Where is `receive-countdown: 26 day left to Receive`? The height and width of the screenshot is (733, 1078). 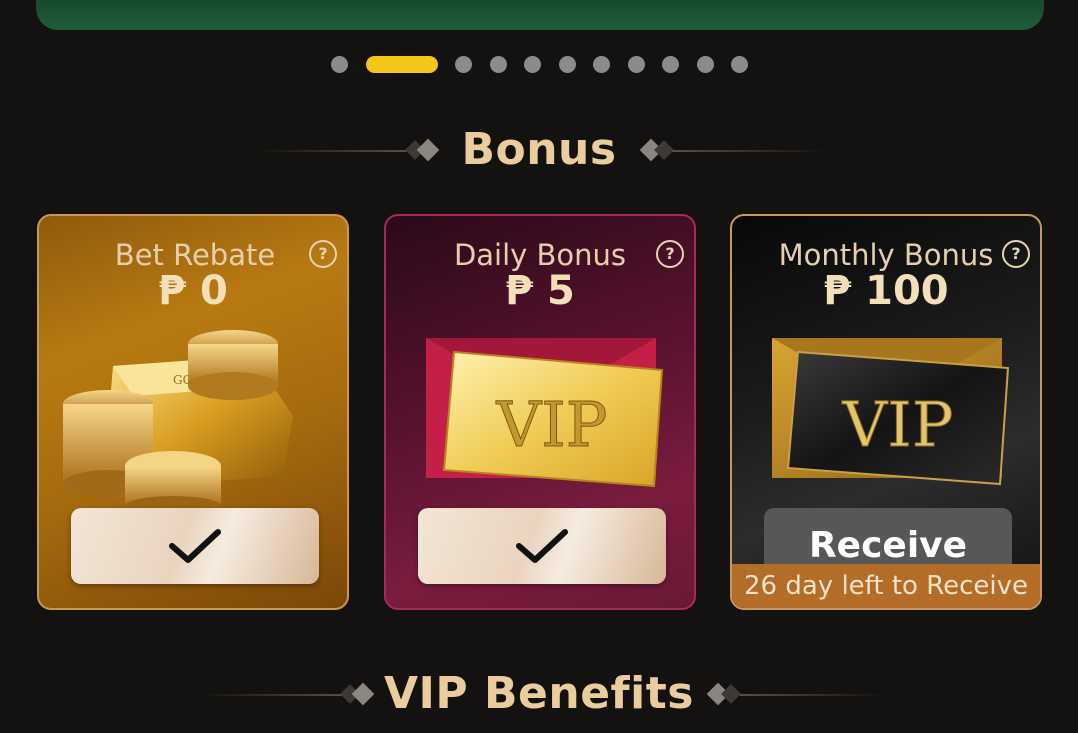 receive-countdown: 26 day left to Receive is located at coordinates (886, 586).